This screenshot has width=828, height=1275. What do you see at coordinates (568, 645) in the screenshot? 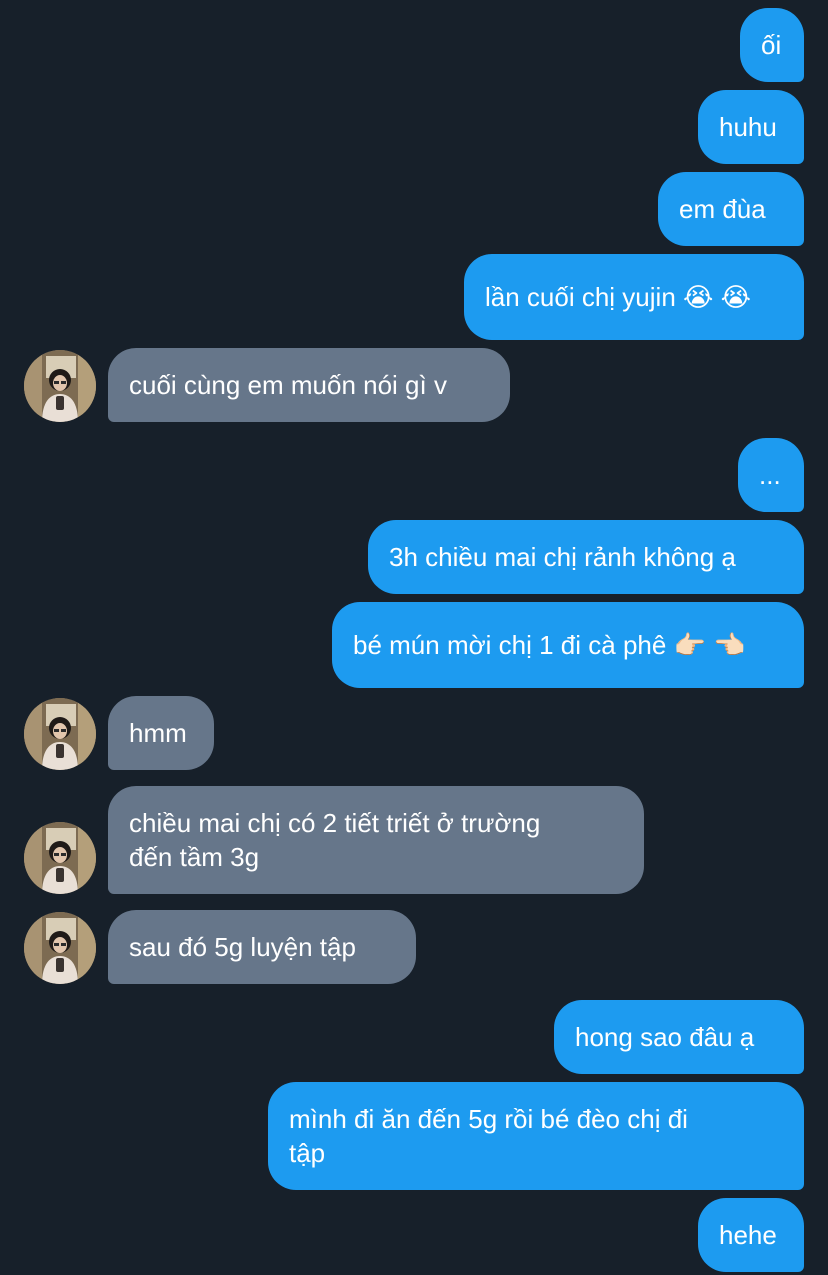
I see `outgoing-message: bé mún mời chị 1 đi cà phê 👉🏻 👈🏻` at bounding box center [568, 645].